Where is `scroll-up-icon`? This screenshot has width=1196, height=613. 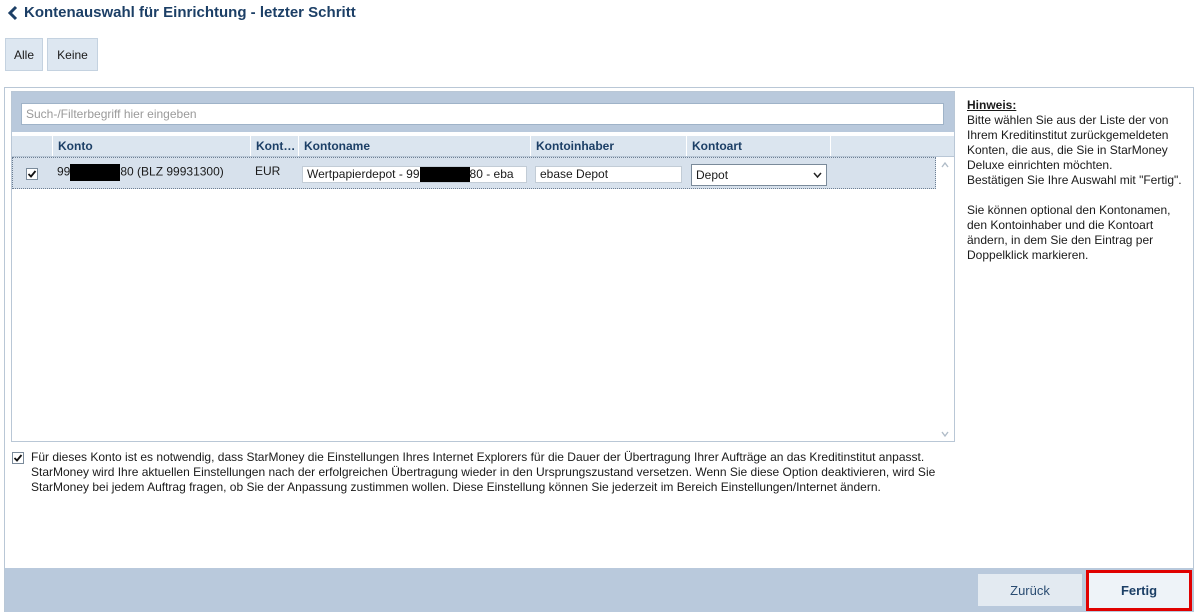 scroll-up-icon is located at coordinates (945, 165).